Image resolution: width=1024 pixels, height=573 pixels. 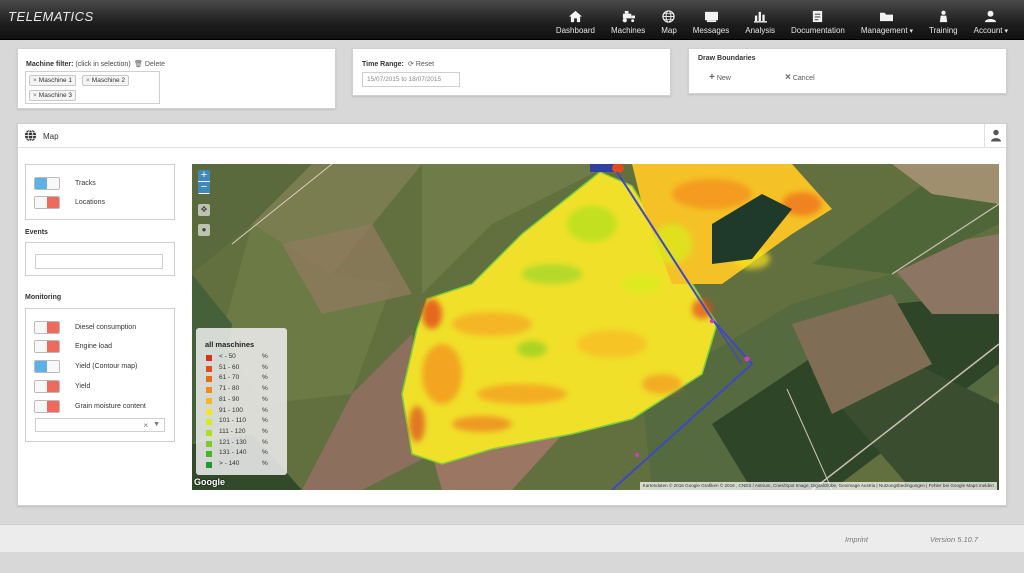 I want to click on nav-documentation: Documentation, so click(x=818, y=20).